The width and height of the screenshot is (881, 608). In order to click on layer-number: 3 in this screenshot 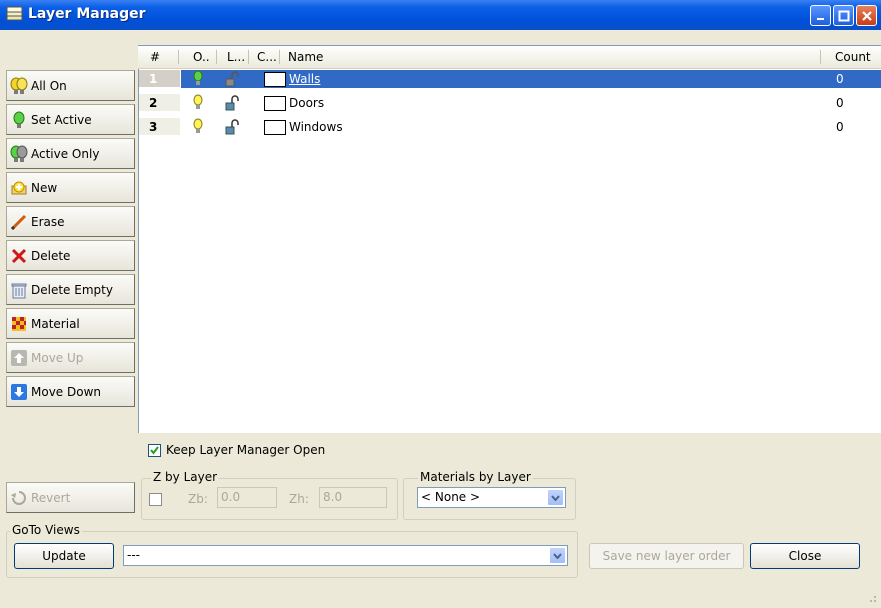, I will do `click(160, 127)`.